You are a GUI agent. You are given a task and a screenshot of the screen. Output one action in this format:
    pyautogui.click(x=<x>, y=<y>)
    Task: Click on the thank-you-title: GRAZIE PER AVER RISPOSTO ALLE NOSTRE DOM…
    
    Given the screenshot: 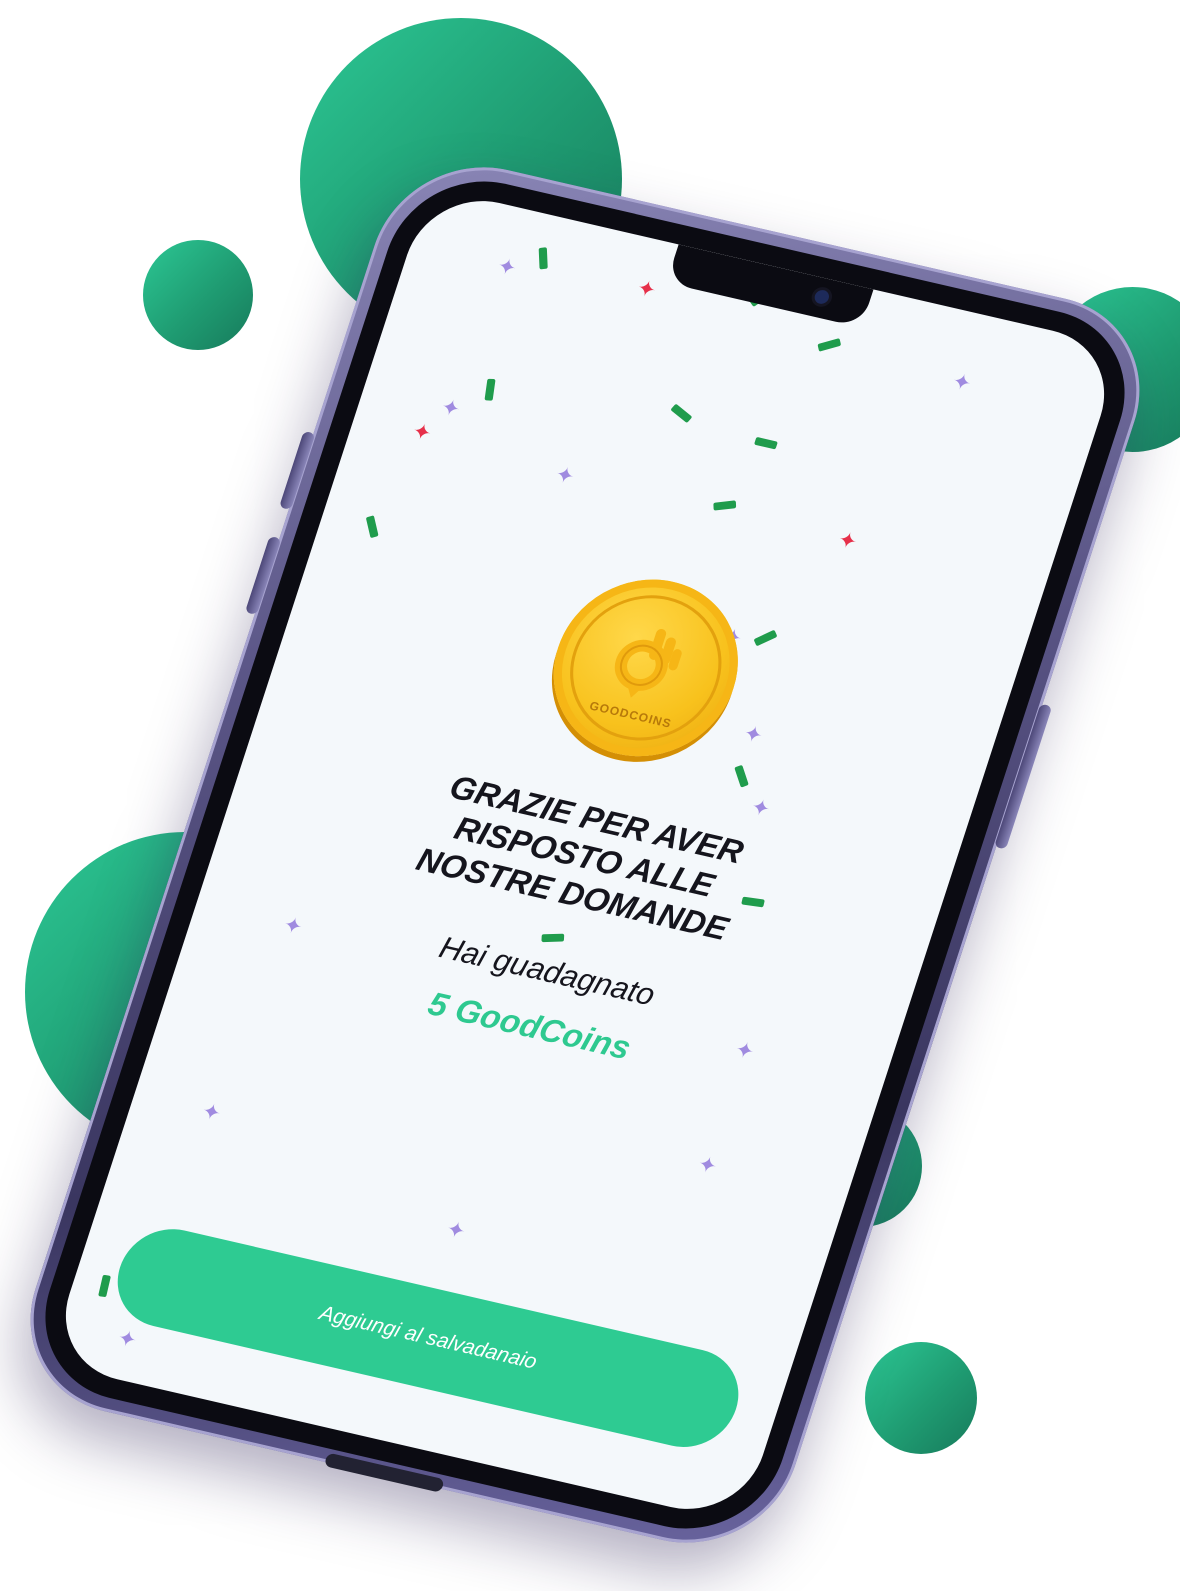 What is the action you would take?
    pyautogui.click(x=584, y=857)
    